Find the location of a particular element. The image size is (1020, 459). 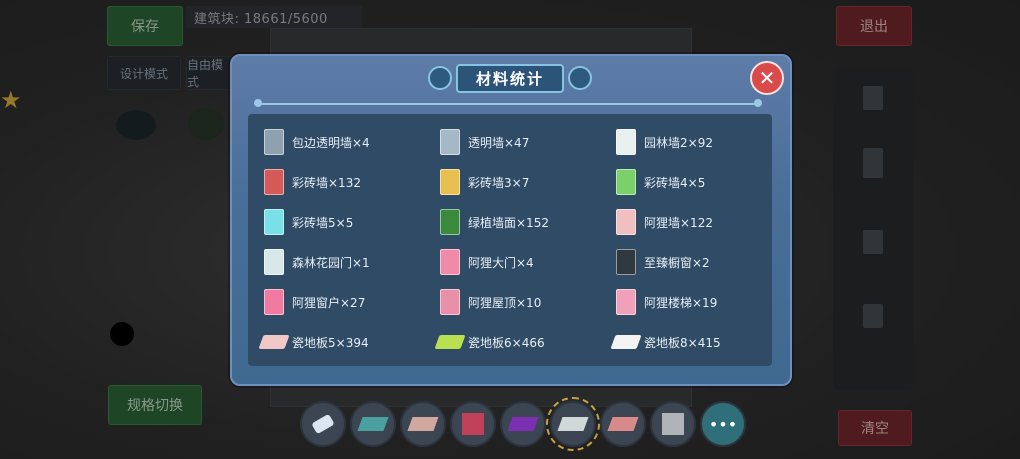

dialog-title: 材料统计 is located at coordinates (509, 78).